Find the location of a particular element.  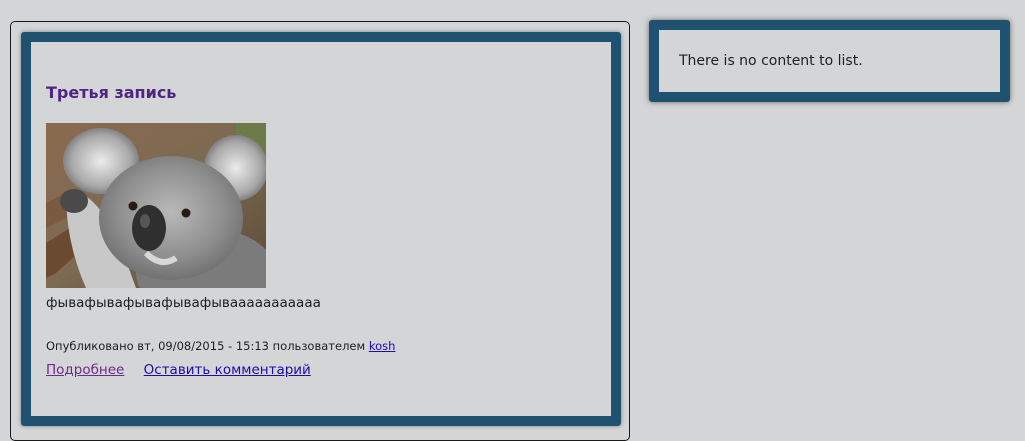

read-more-link: Подробнее is located at coordinates (85, 370).